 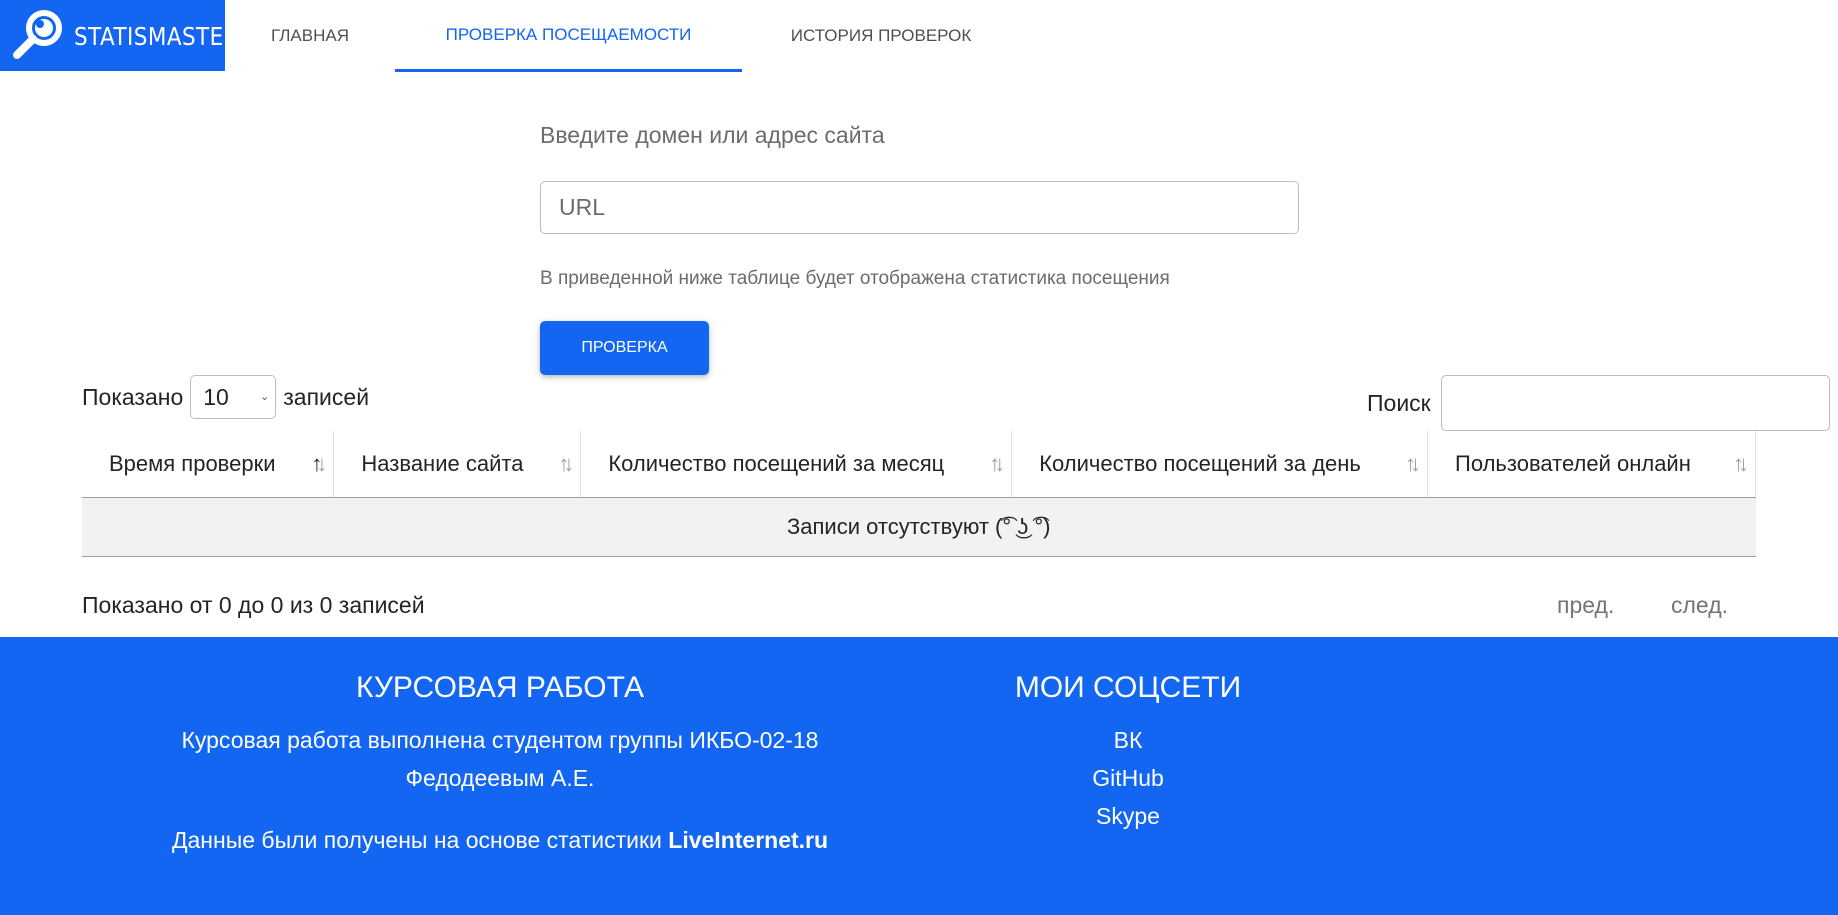 What do you see at coordinates (568, 36) in the screenshot?
I see `nav-attendance-check: ПРОВЕРКА ПОСЕЩАЕМОСТИ` at bounding box center [568, 36].